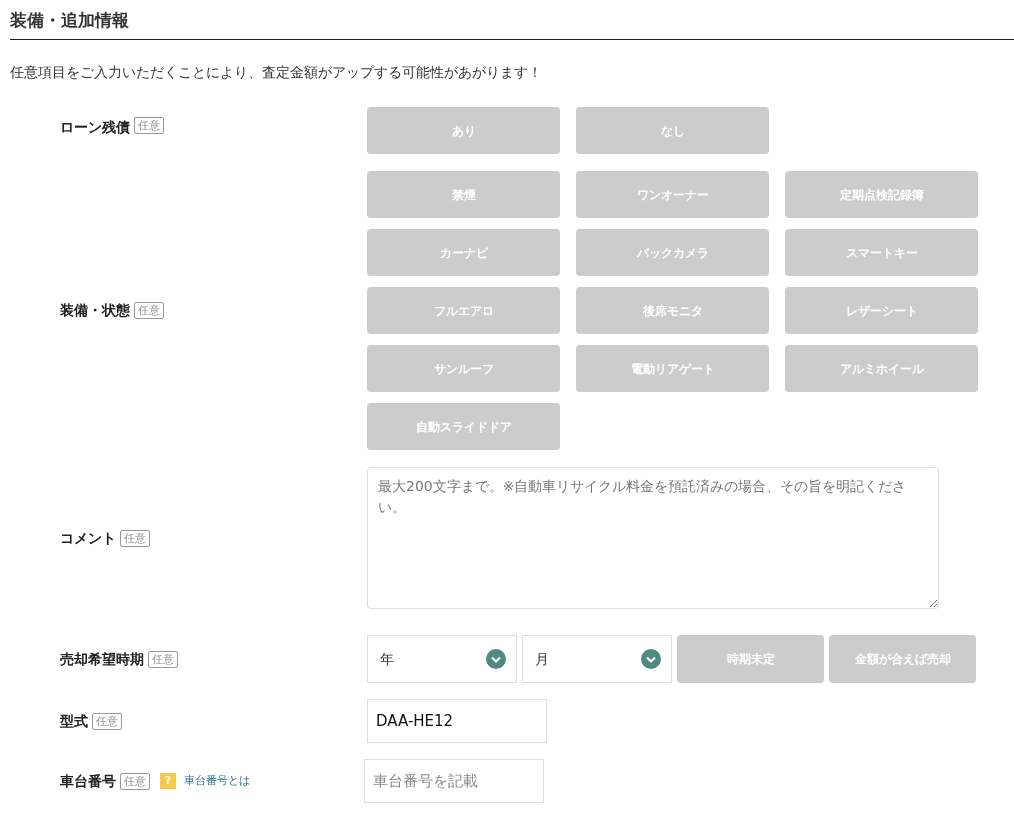 The height and width of the screenshot is (821, 1014). Describe the element at coordinates (88, 781) in the screenshot. I see `field-label: 車台番号` at that location.